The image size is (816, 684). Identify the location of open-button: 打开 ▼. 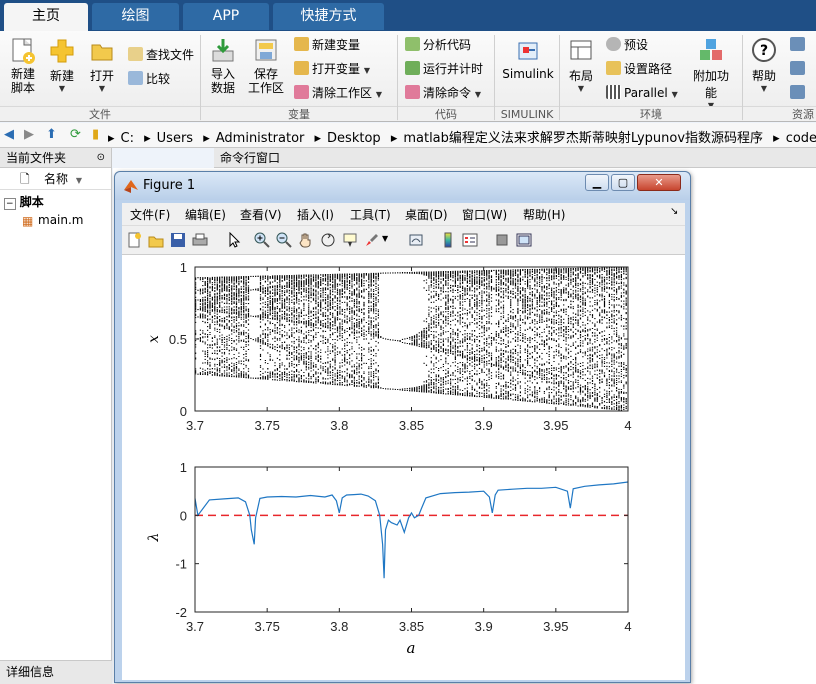
(102, 65).